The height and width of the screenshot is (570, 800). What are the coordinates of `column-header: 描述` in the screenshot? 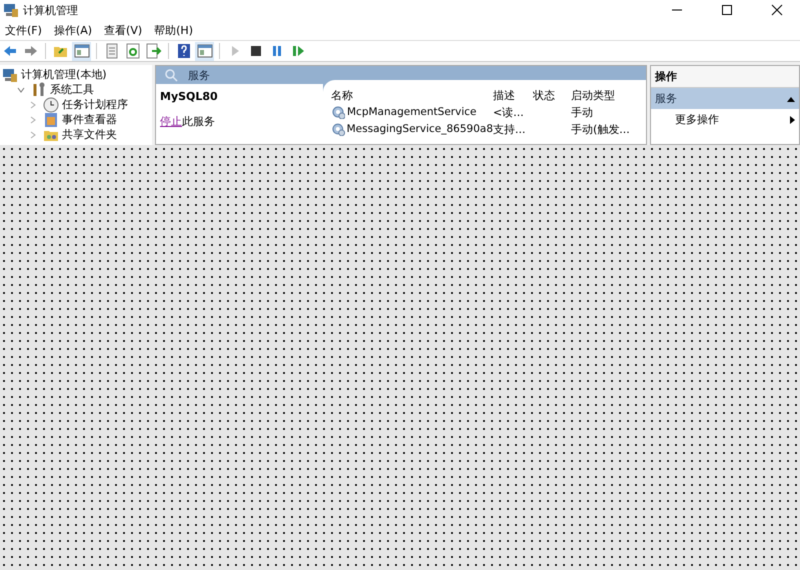 It's located at (513, 95).